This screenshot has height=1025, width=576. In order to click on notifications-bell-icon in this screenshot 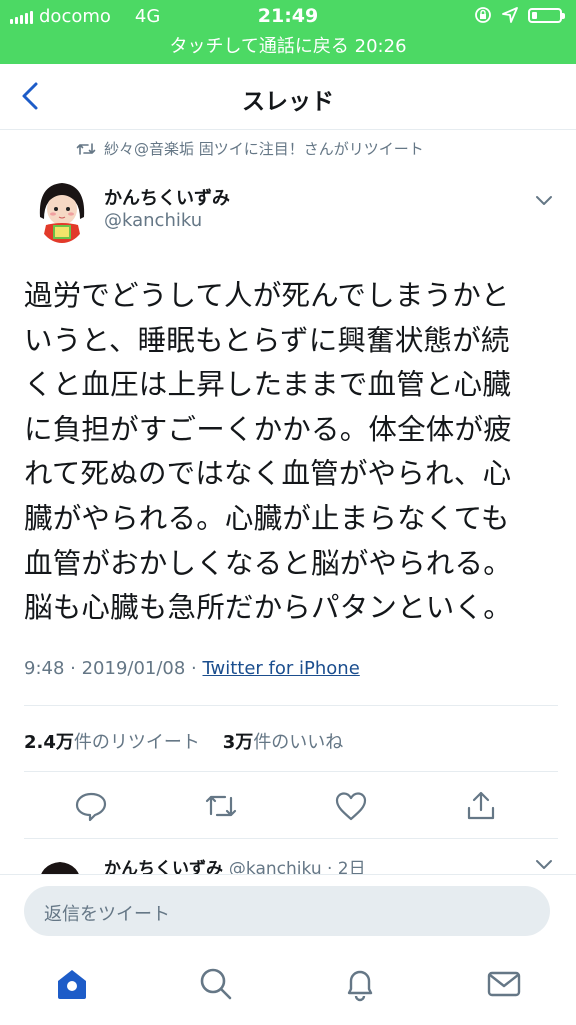, I will do `click(360, 984)`.